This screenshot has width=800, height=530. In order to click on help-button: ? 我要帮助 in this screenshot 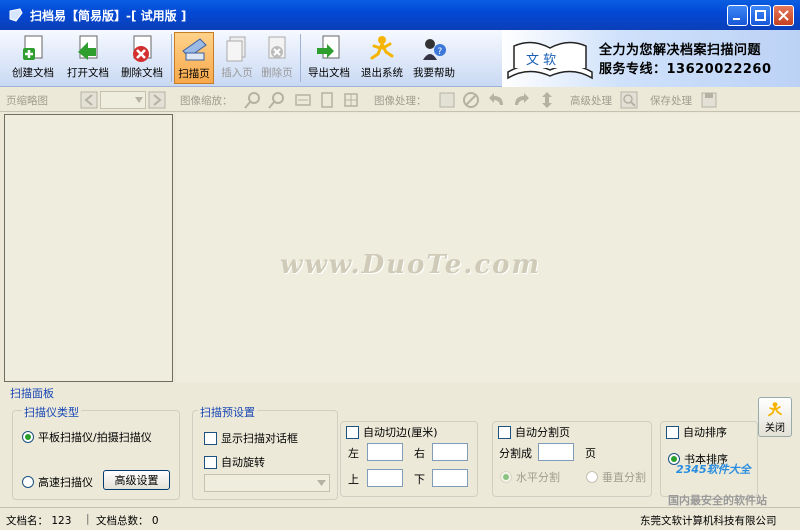, I will do `click(434, 58)`.